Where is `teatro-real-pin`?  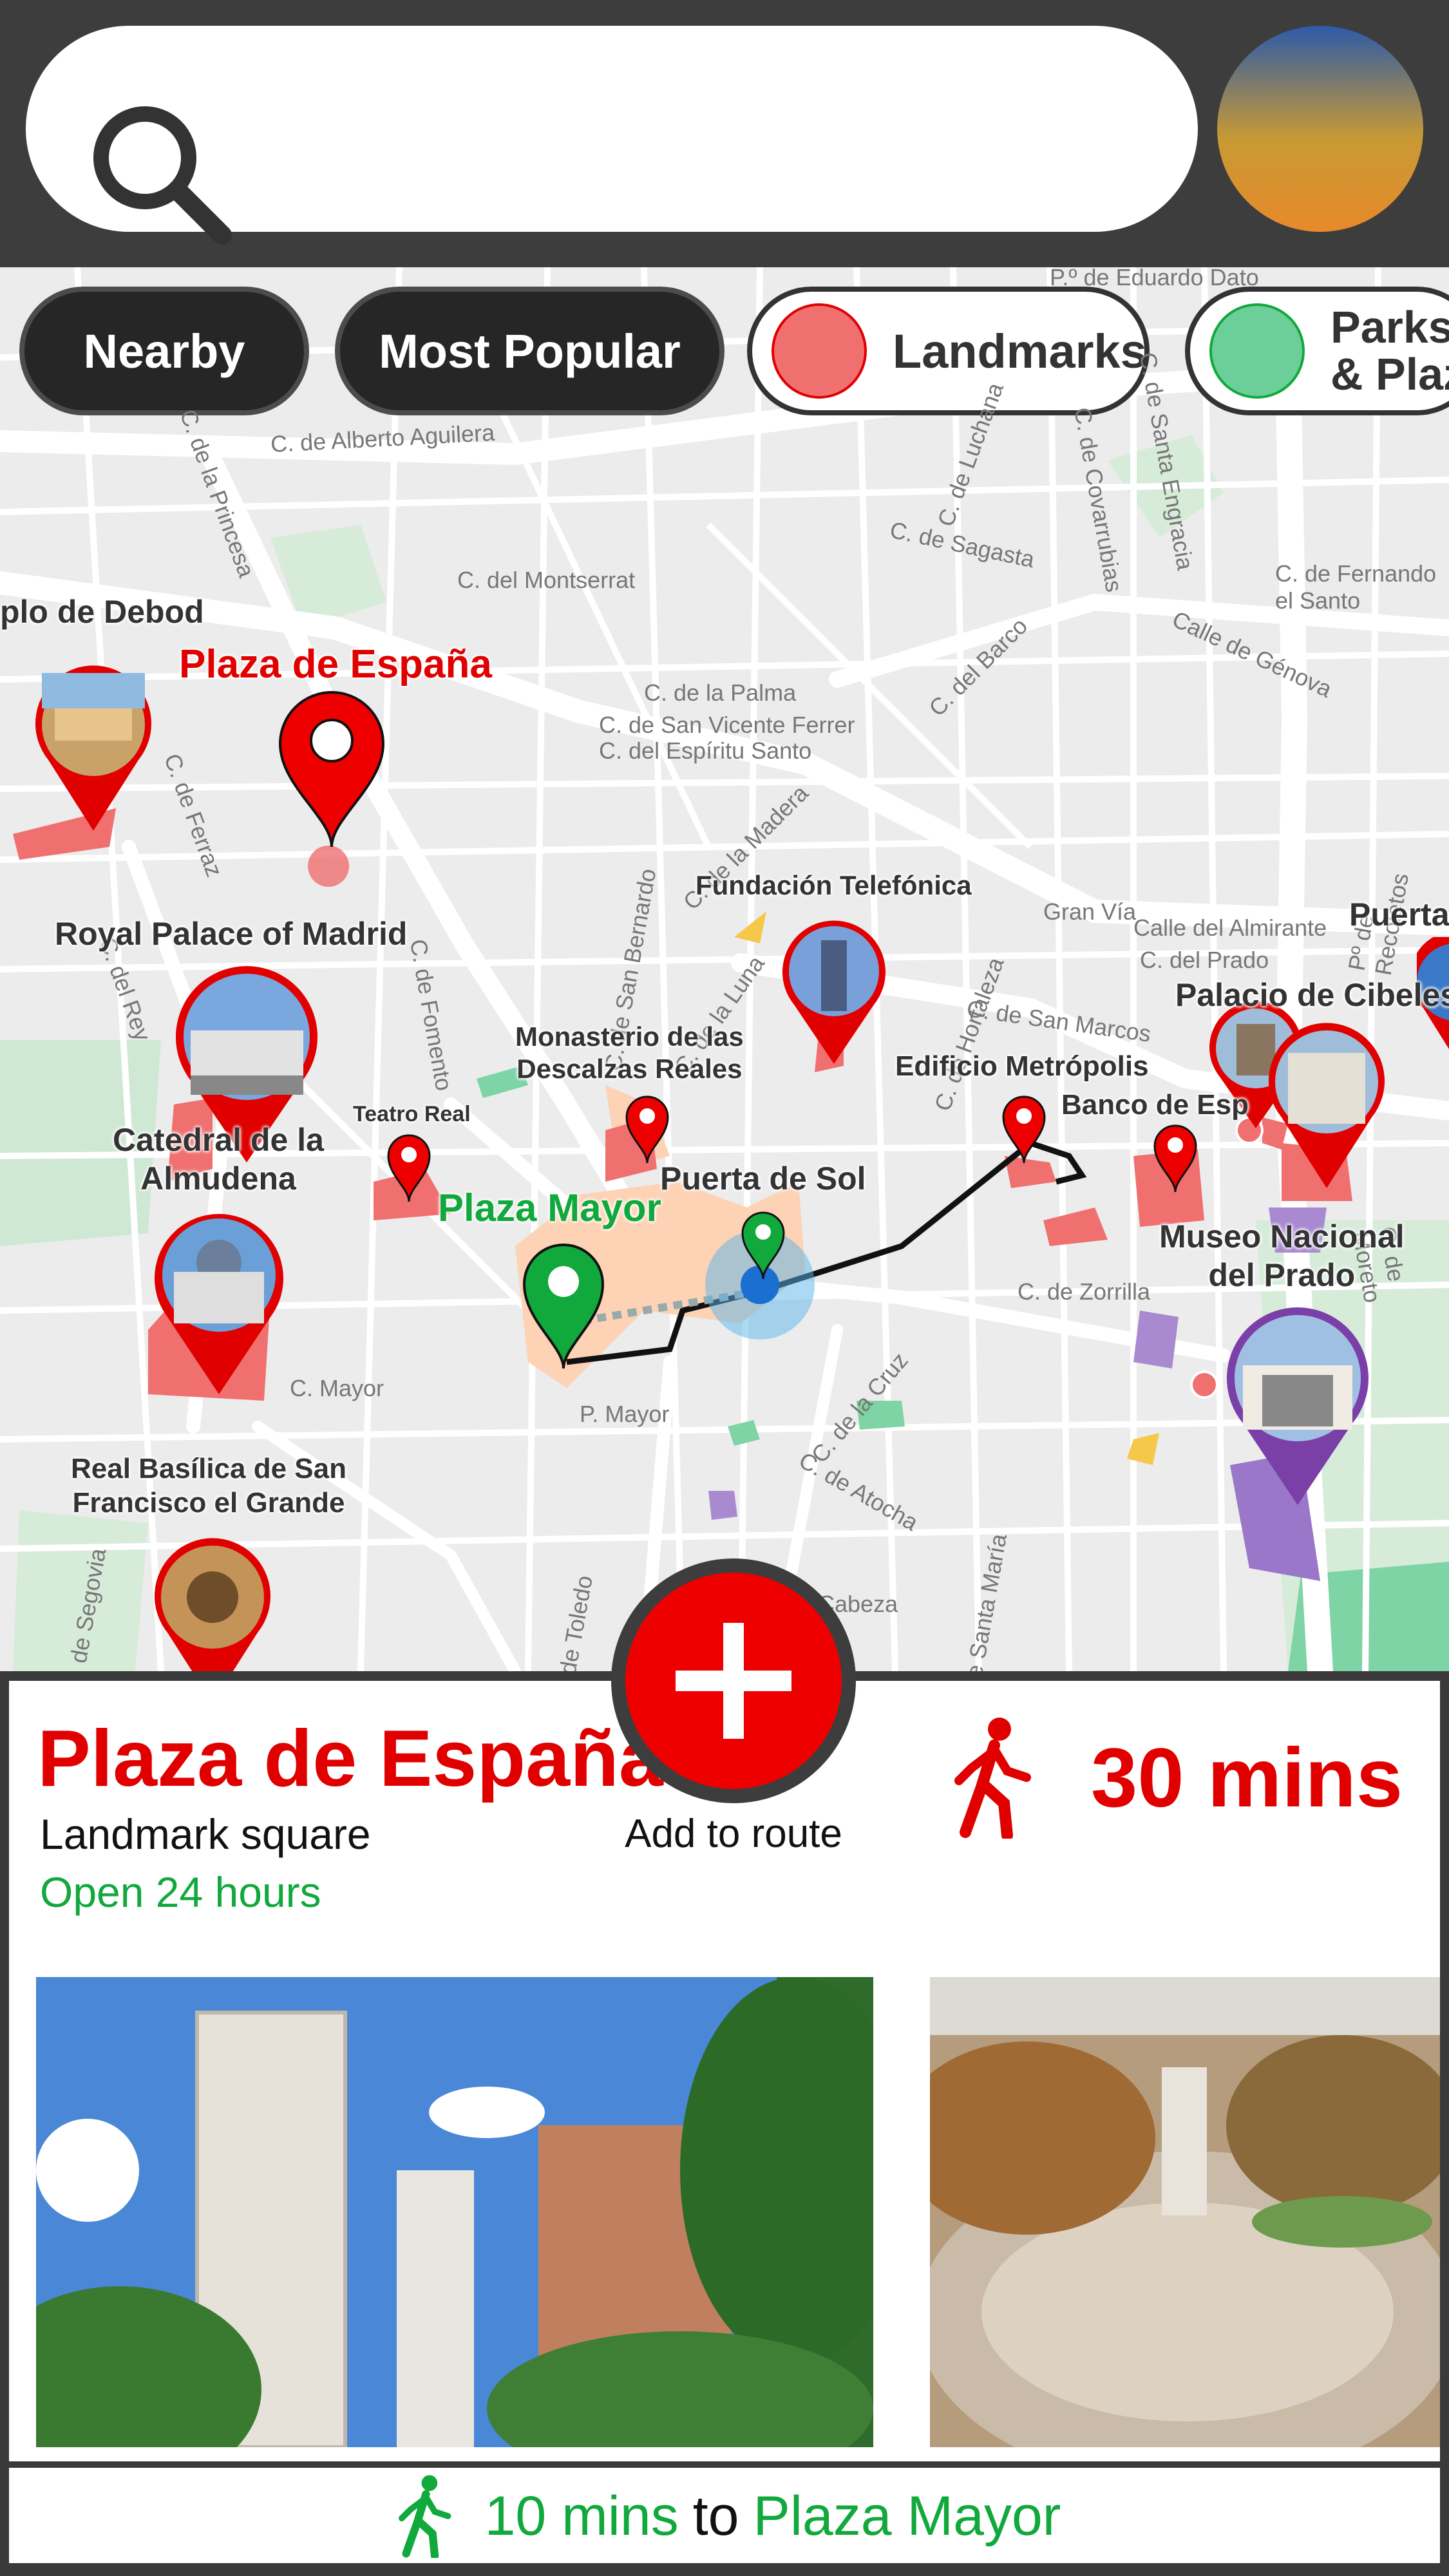
teatro-real-pin is located at coordinates (409, 1168).